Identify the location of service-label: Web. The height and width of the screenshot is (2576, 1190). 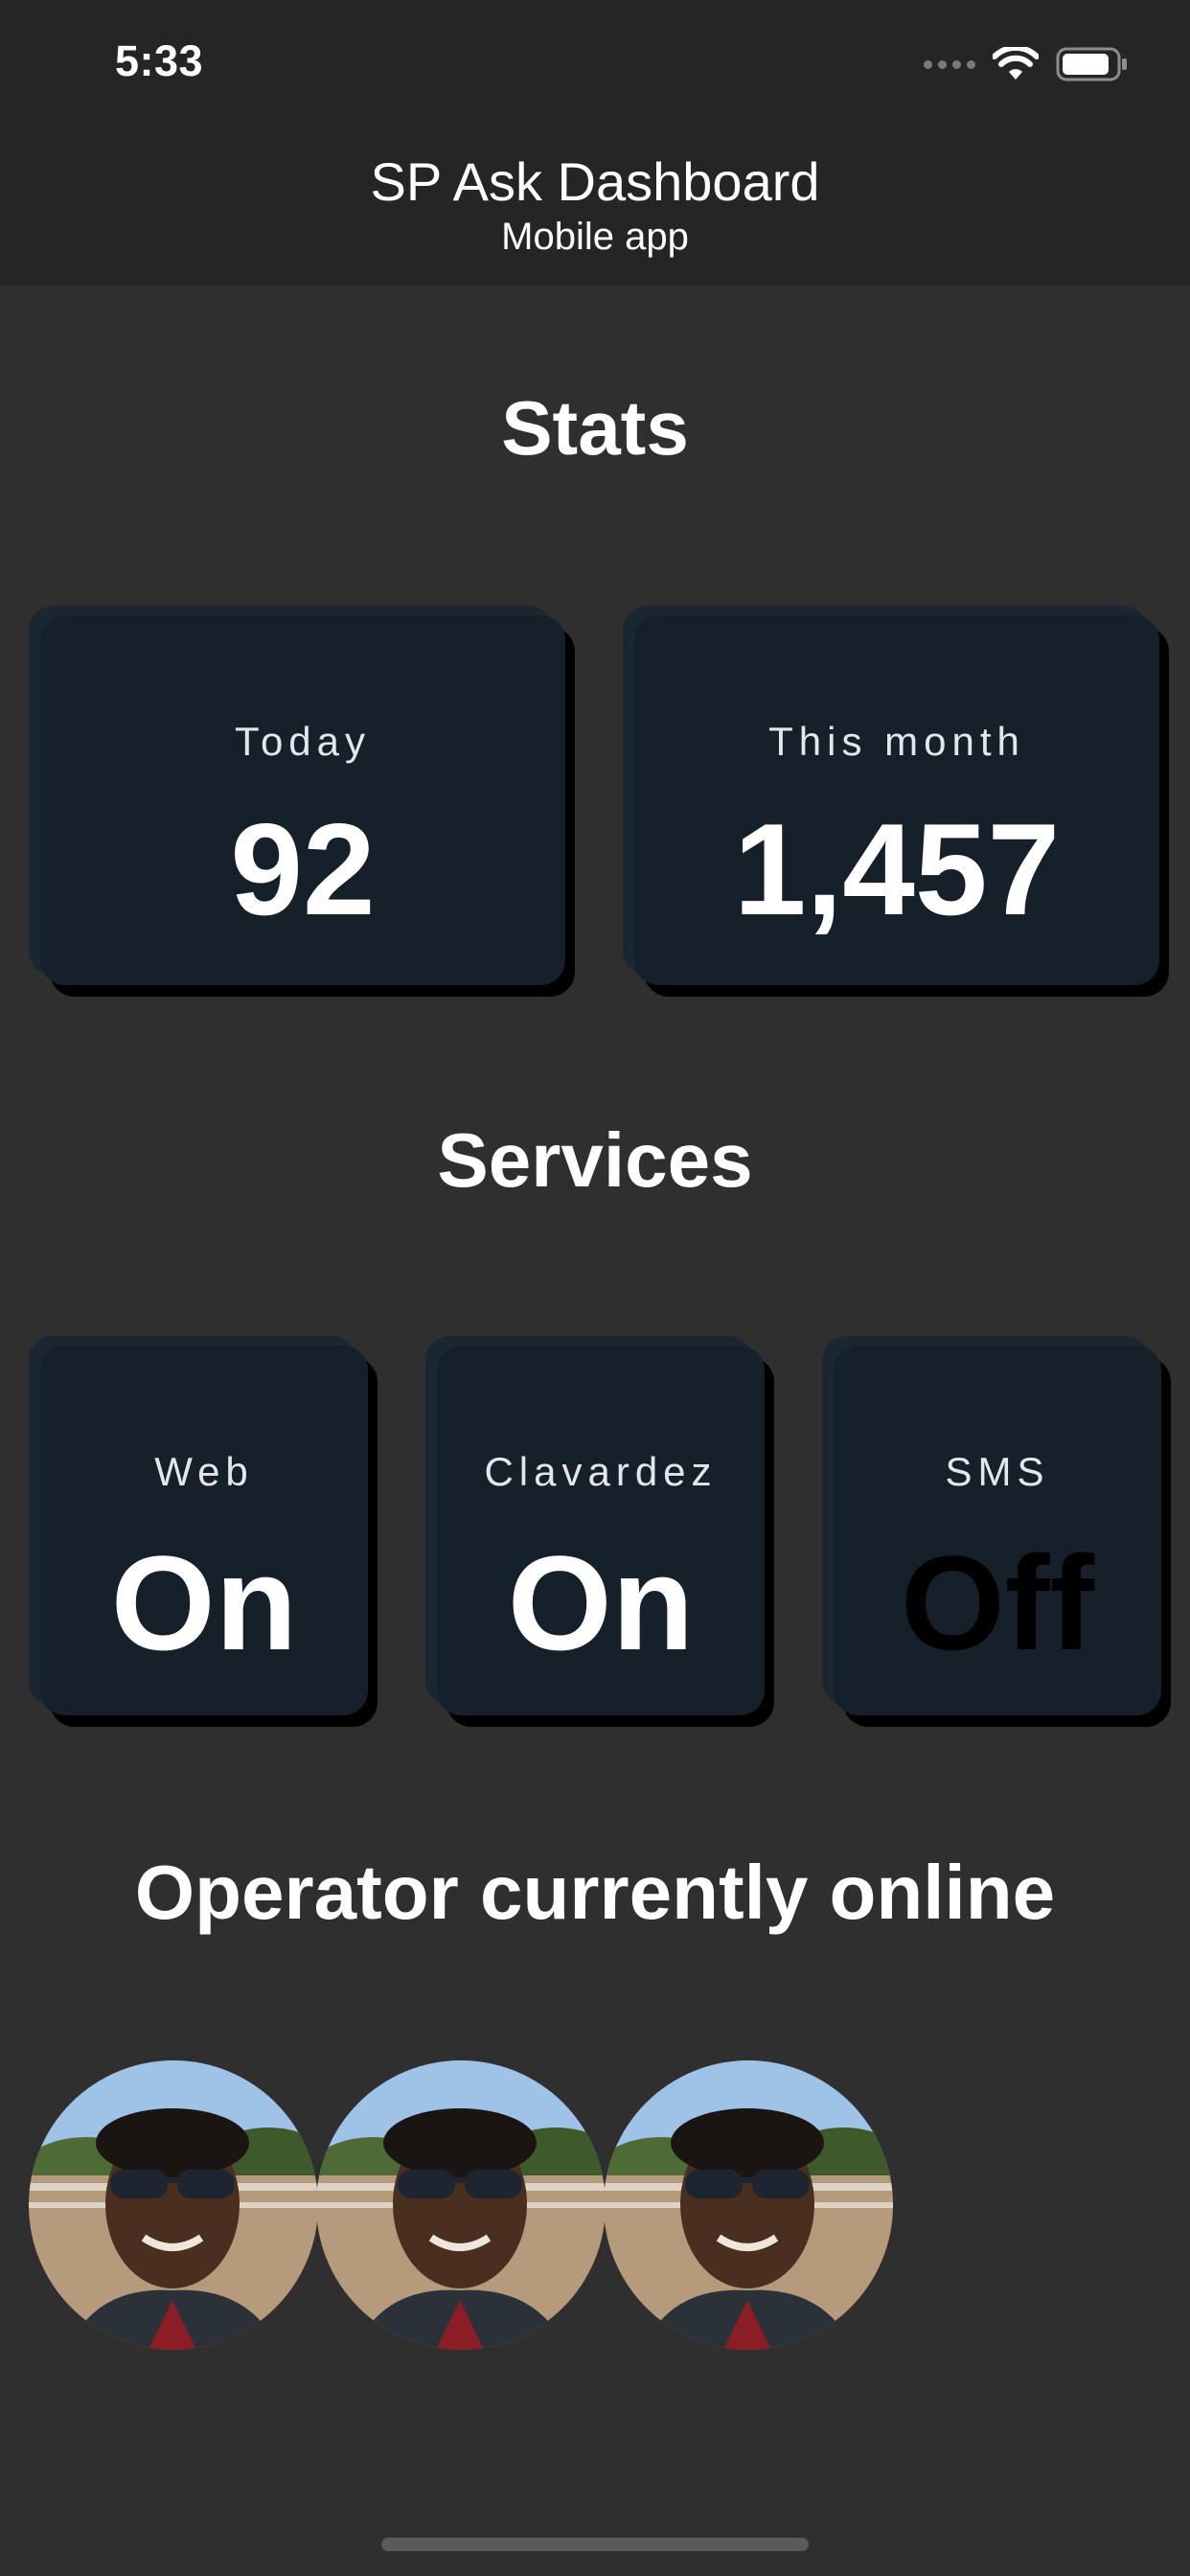
(204, 1471).